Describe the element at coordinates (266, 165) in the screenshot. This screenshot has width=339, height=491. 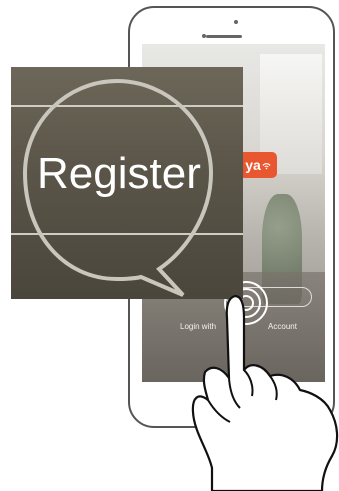
I see `wifi-icon` at that location.